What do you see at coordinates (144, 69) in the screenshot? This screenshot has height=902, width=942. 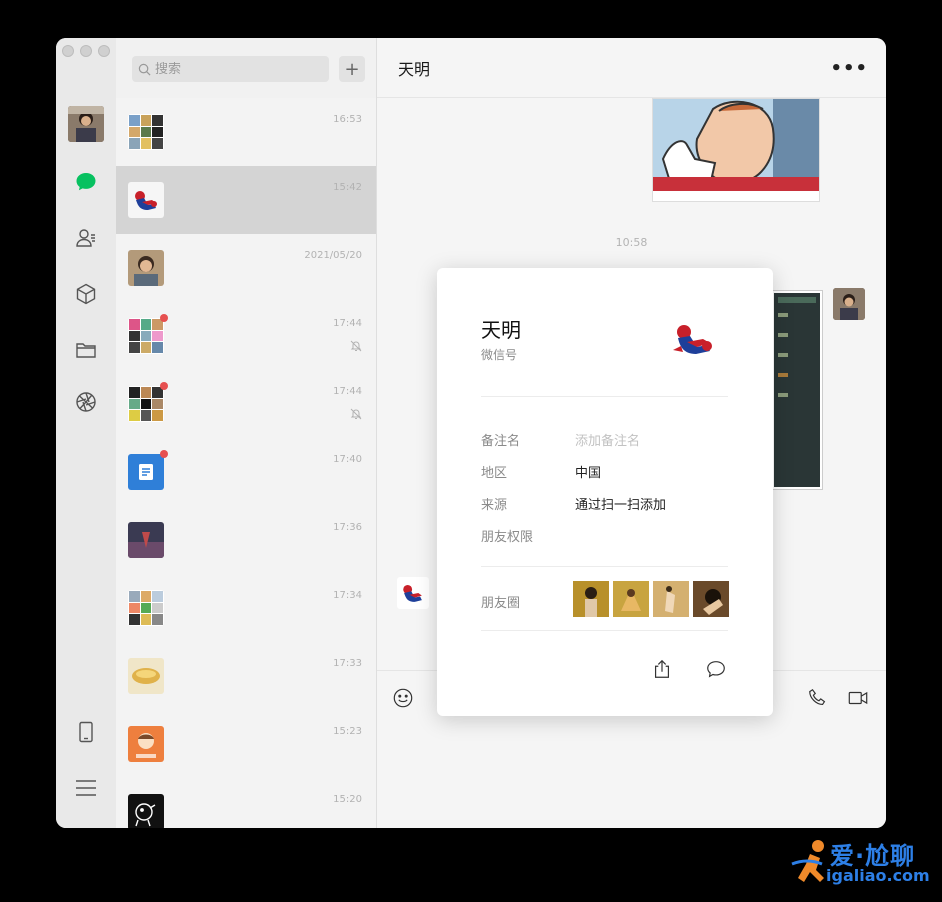 I see `search-icon` at bounding box center [144, 69].